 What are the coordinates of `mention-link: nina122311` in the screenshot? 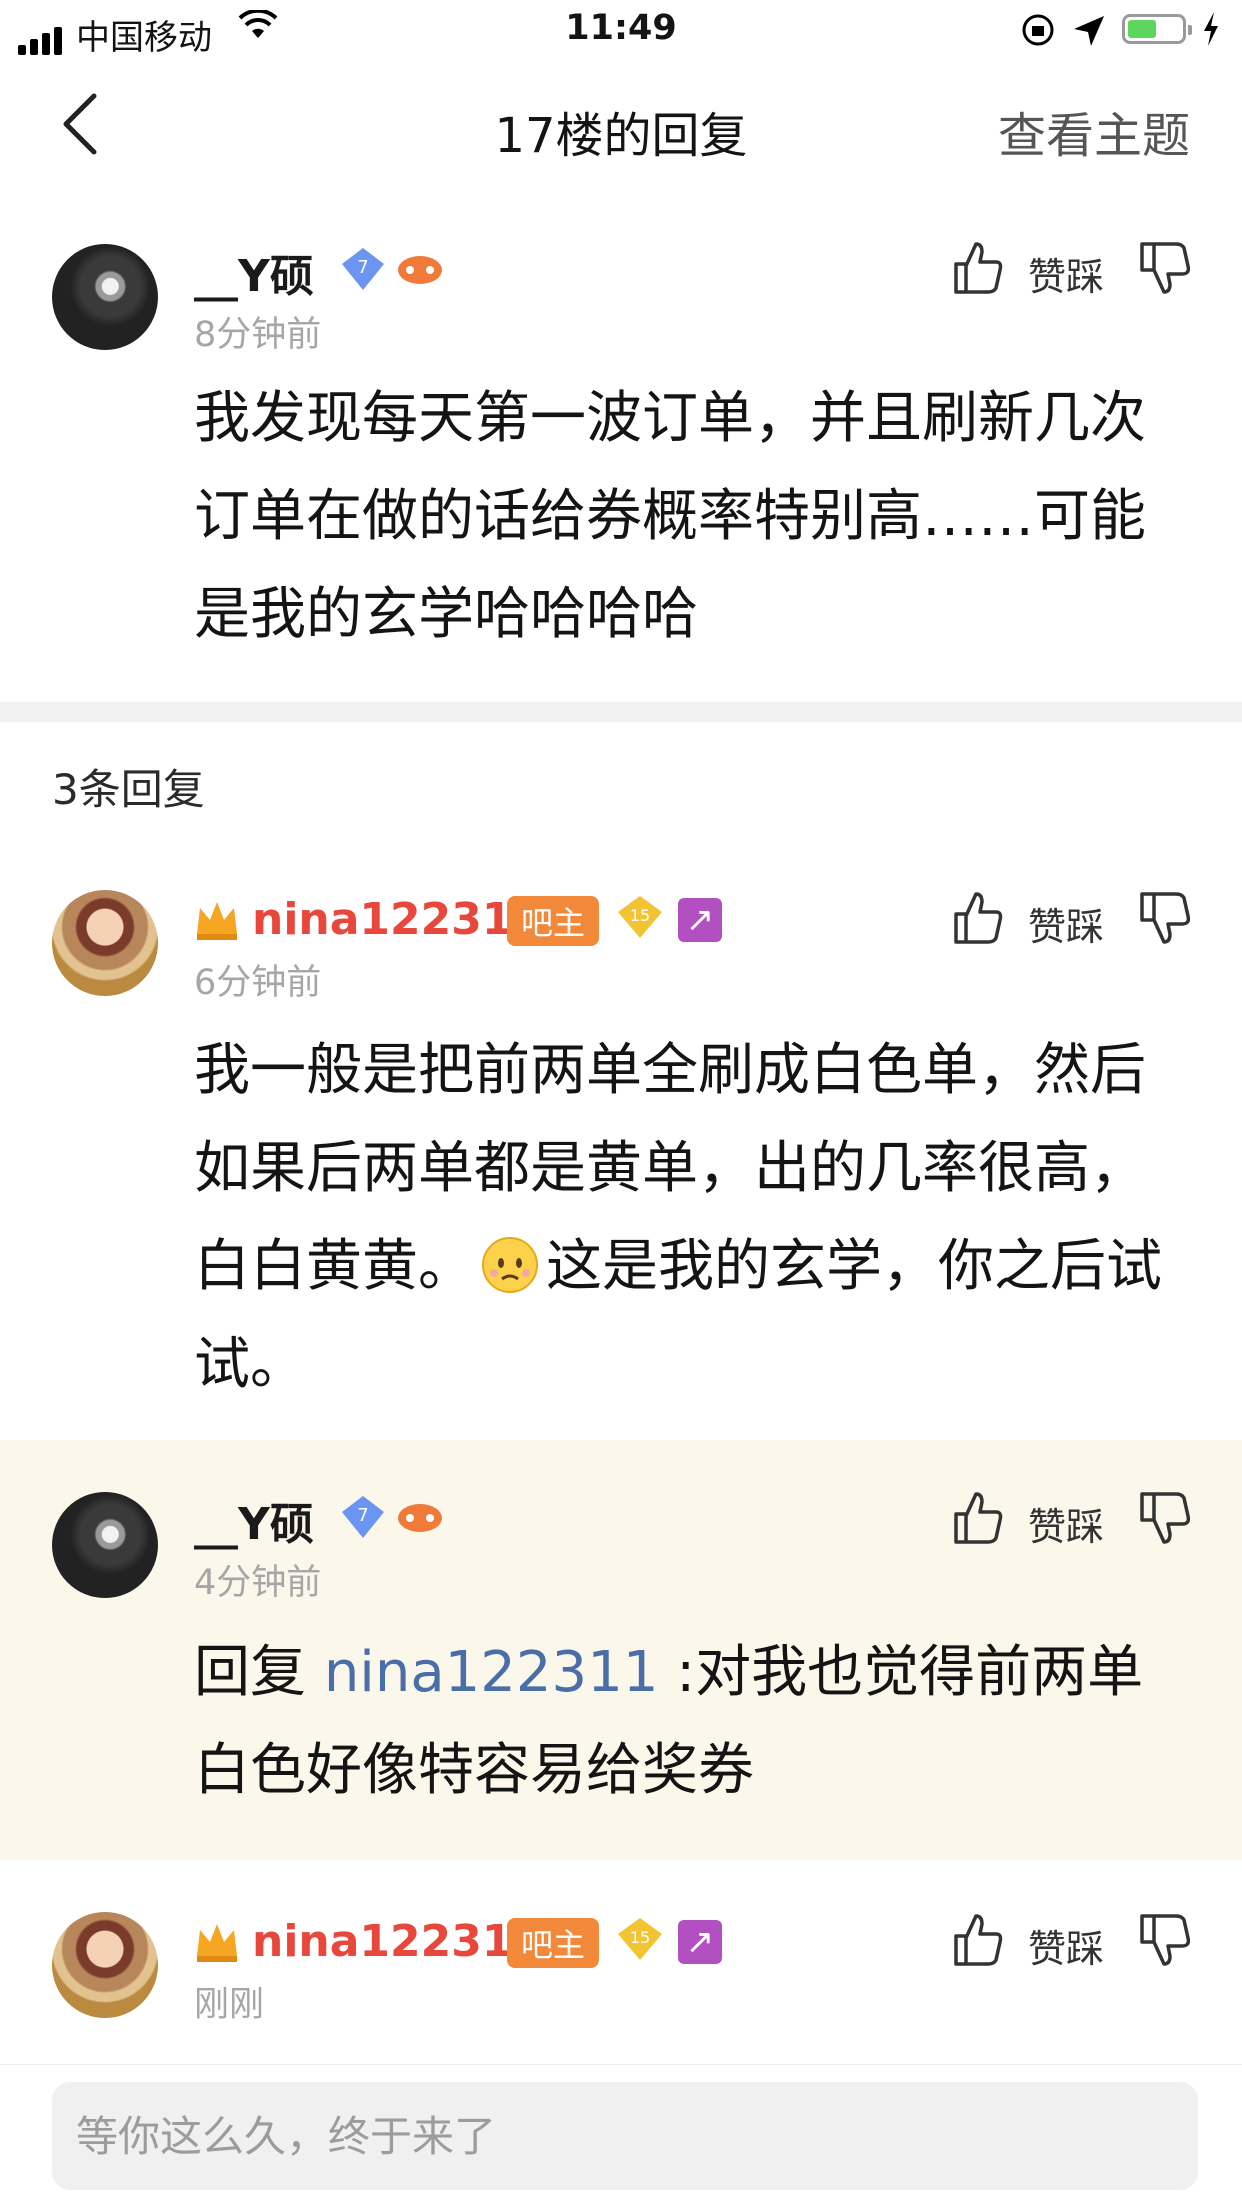 It's located at (491, 1672).